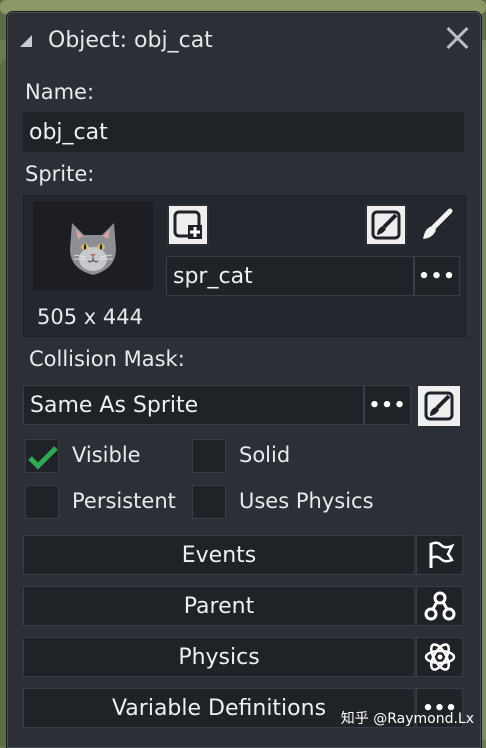  What do you see at coordinates (244, 37) in the screenshot?
I see `title-bar: Object: obj_cat` at bounding box center [244, 37].